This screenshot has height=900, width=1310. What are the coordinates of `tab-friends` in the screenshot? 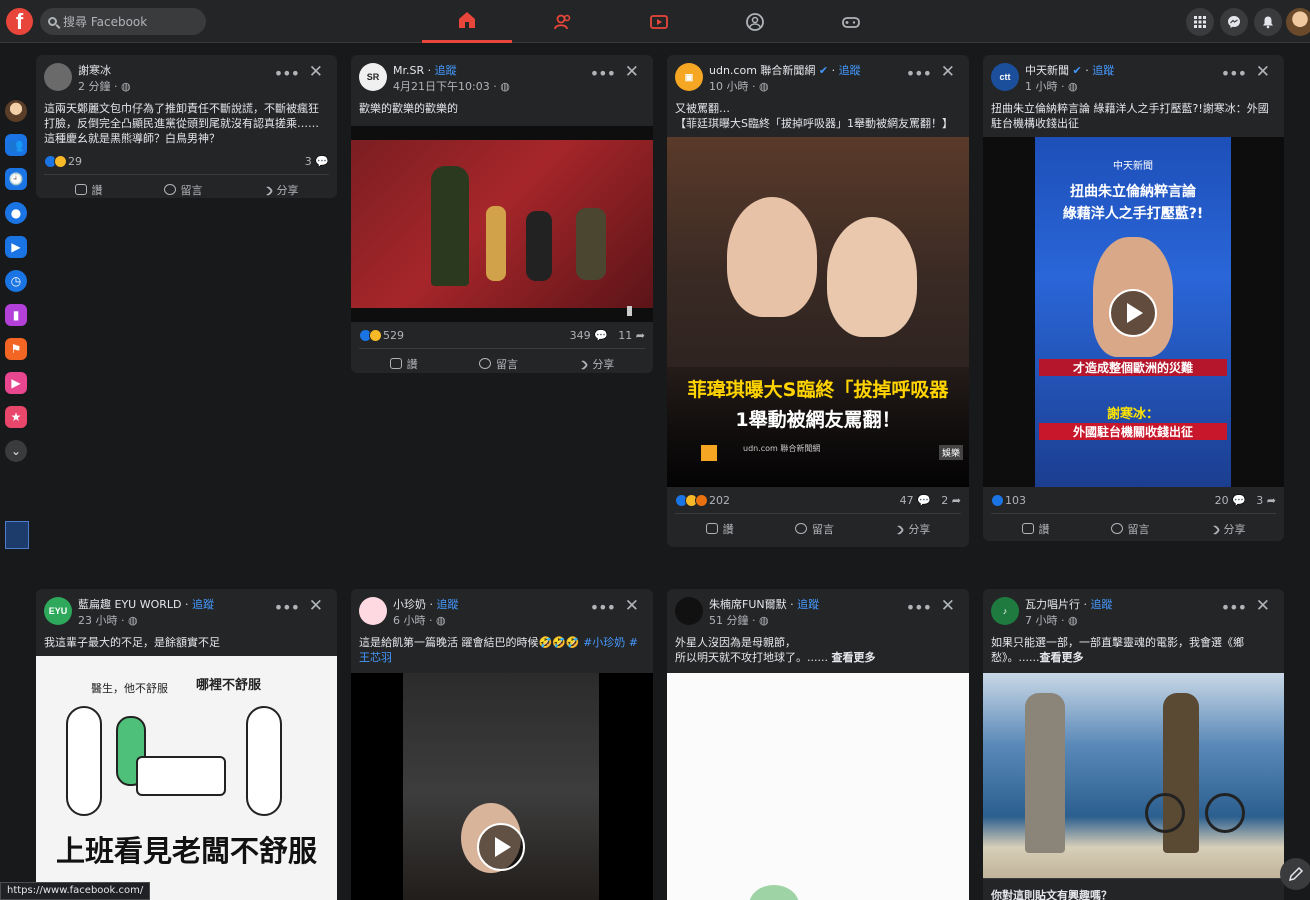 It's located at (563, 21).